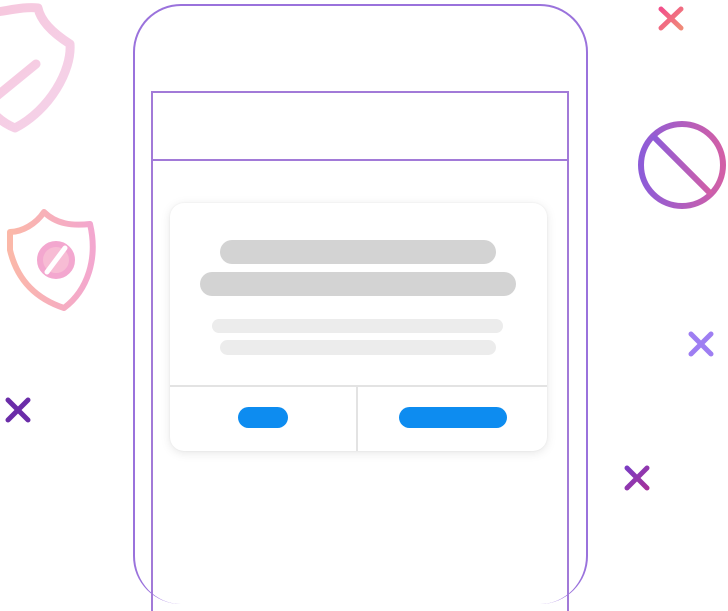 This screenshot has height=611, width=728. What do you see at coordinates (453, 417) in the screenshot?
I see `dialog-confirm-button` at bounding box center [453, 417].